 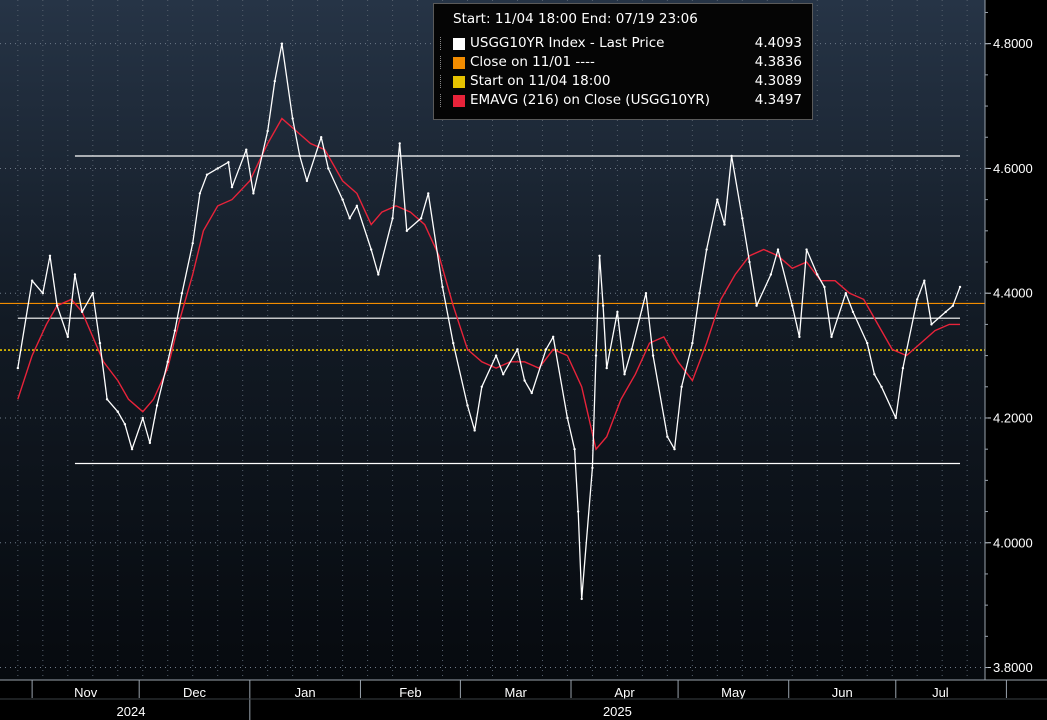 I want to click on x-month-label: Feb, so click(x=410, y=692).